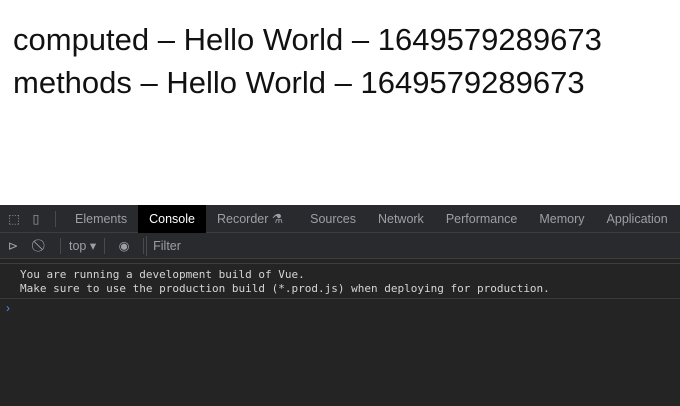 The height and width of the screenshot is (406, 680). What do you see at coordinates (307, 39) in the screenshot?
I see `computed-output: computed – Hello World – 1649579289673` at bounding box center [307, 39].